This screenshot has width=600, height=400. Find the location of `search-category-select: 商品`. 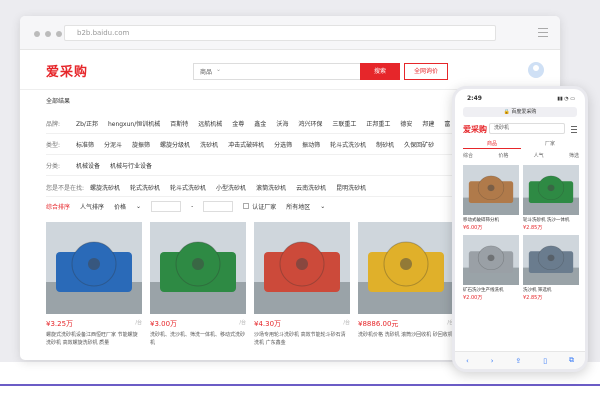

search-category-select: 商品 is located at coordinates (206, 71).